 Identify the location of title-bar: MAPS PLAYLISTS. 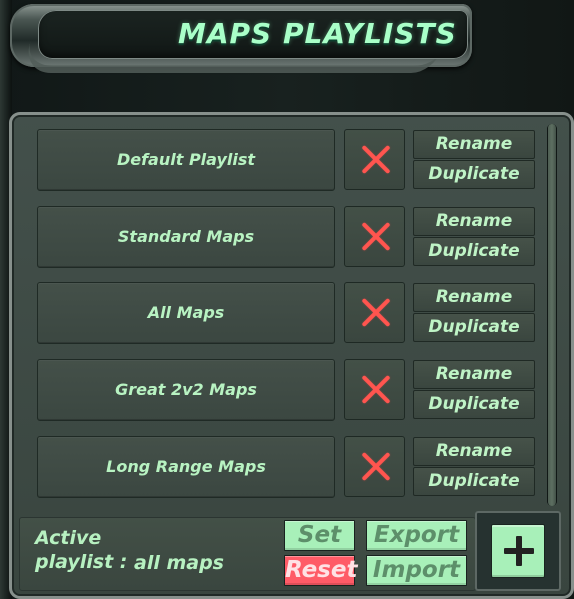
(241, 38).